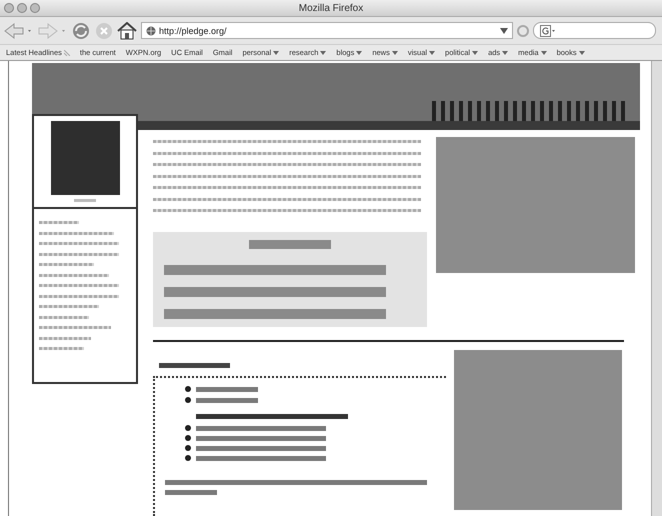 Image resolution: width=662 pixels, height=516 pixels. Describe the element at coordinates (331, 8) in the screenshot. I see `window-title: Mozilla Firefox` at that location.